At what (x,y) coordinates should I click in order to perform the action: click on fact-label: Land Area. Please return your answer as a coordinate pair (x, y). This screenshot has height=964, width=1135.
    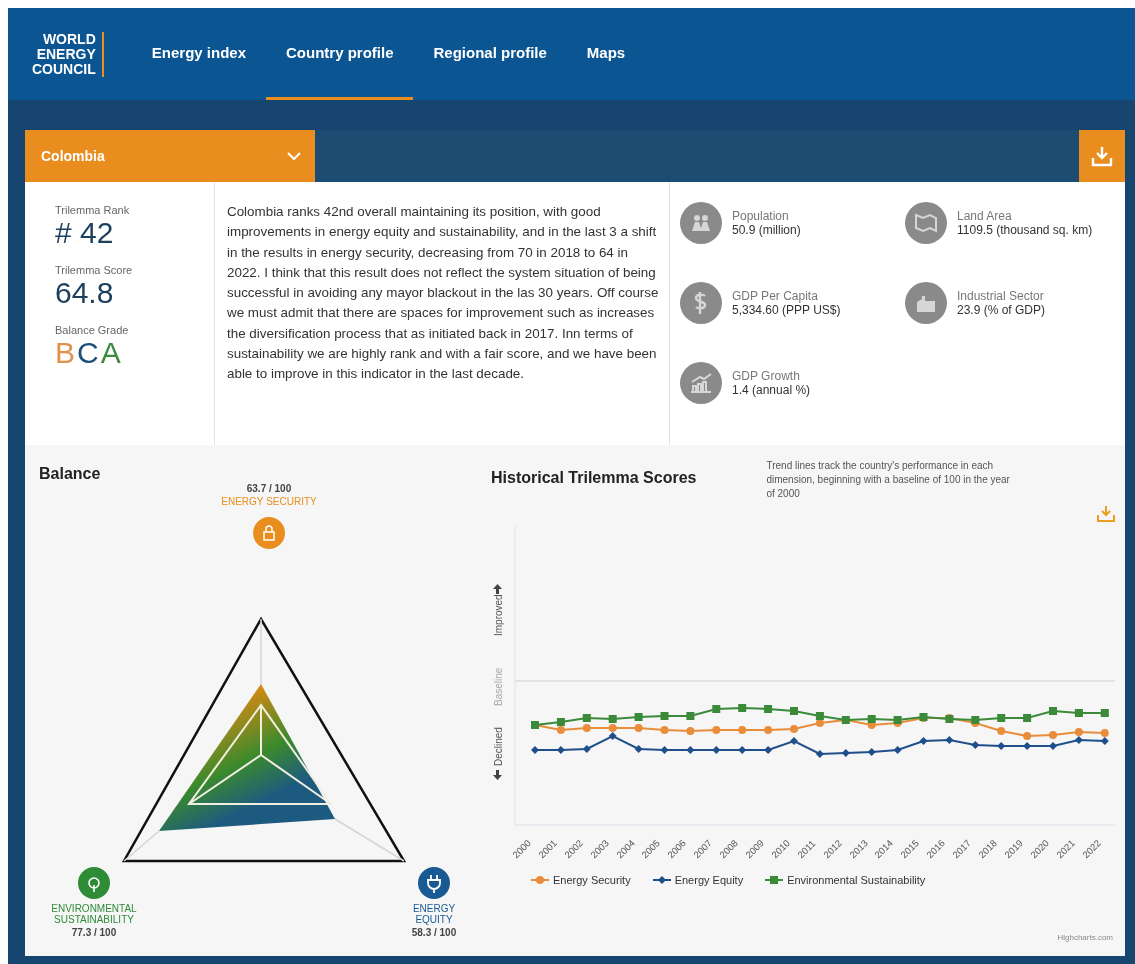
    Looking at the image, I should click on (985, 216).